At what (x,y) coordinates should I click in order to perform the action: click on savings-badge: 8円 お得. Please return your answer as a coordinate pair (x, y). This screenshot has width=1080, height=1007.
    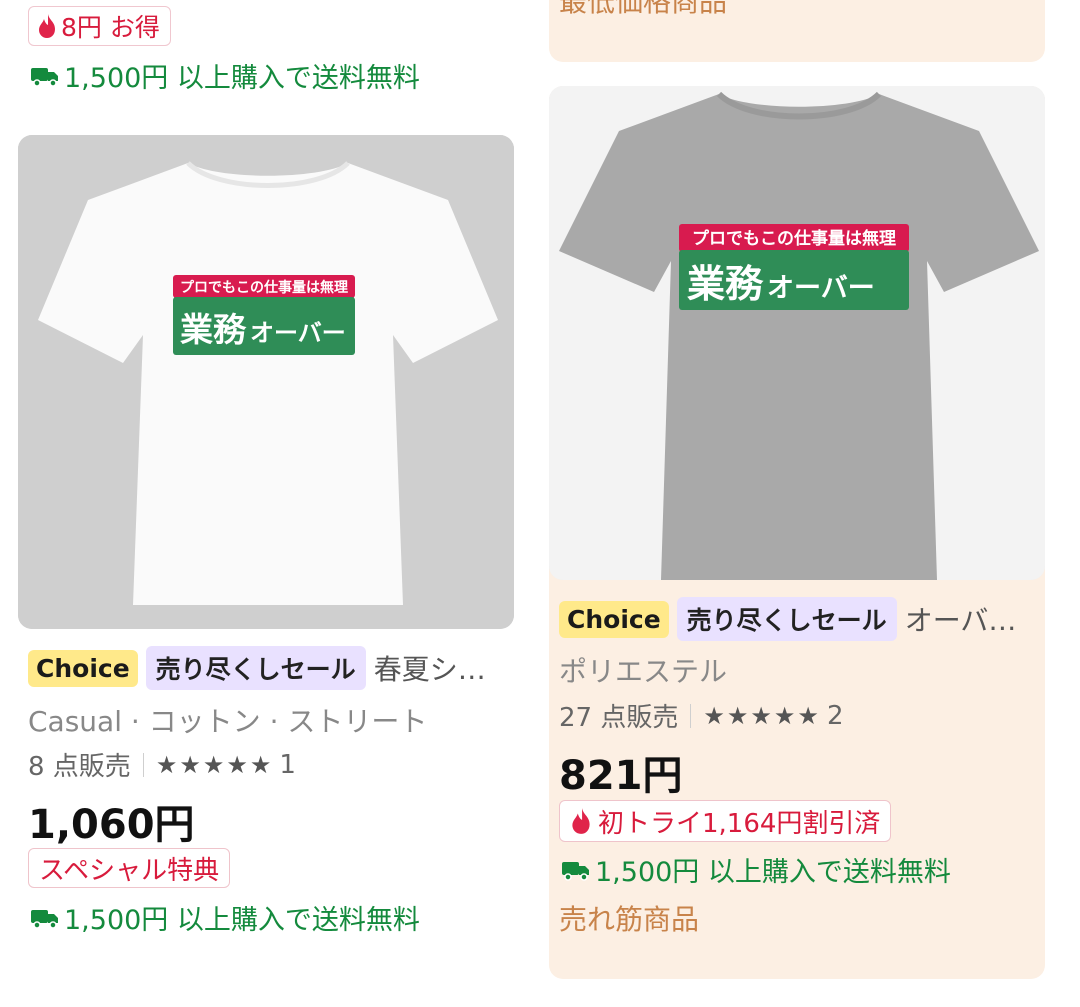
    Looking at the image, I should click on (99, 26).